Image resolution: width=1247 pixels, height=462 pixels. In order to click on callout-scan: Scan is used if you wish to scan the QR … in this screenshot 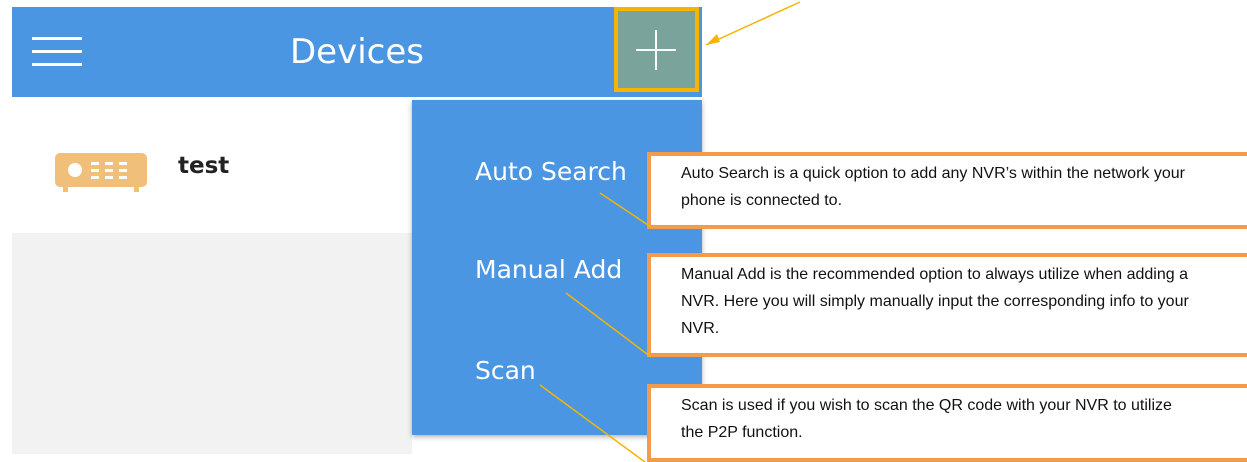, I will do `click(947, 423)`.